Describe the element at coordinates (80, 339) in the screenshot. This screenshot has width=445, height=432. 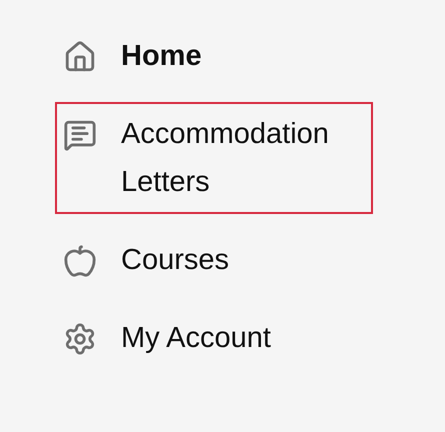
I see `settings-icon` at that location.